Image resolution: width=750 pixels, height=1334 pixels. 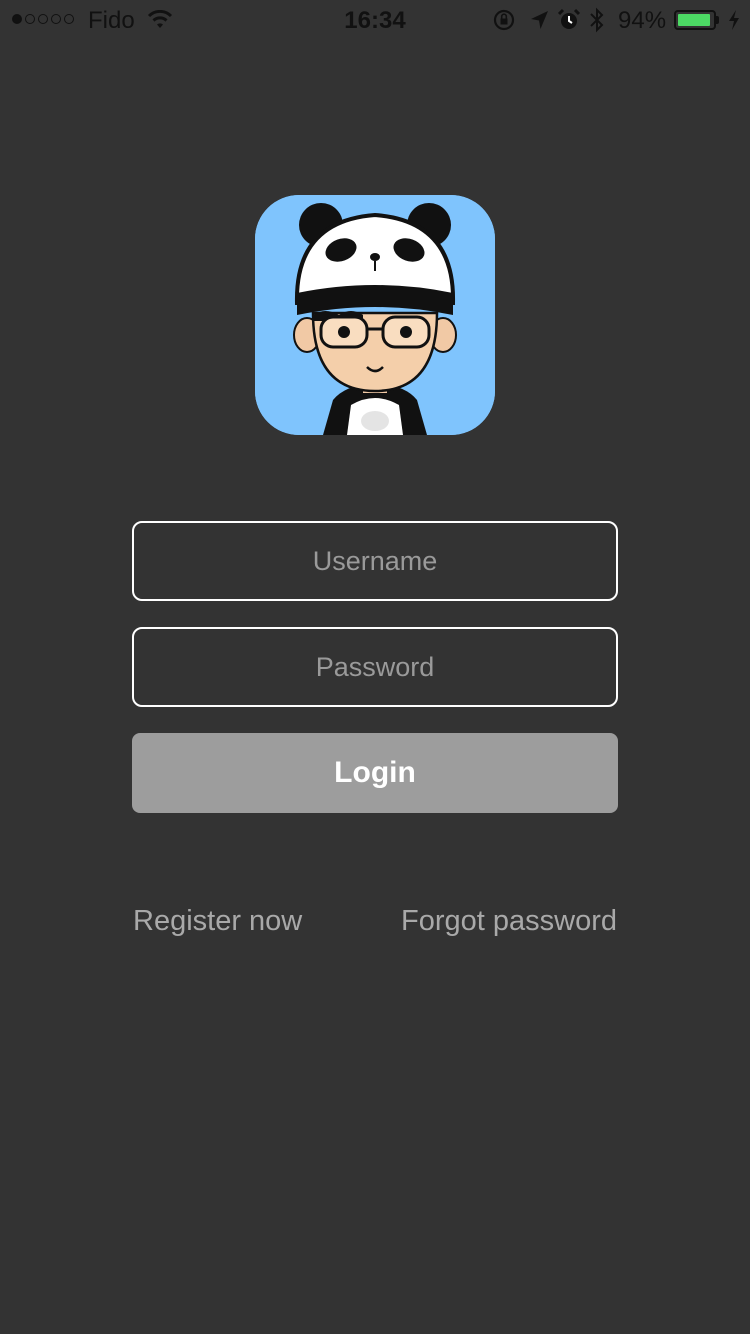 I want to click on bluetooth-icon, so click(x=597, y=23).